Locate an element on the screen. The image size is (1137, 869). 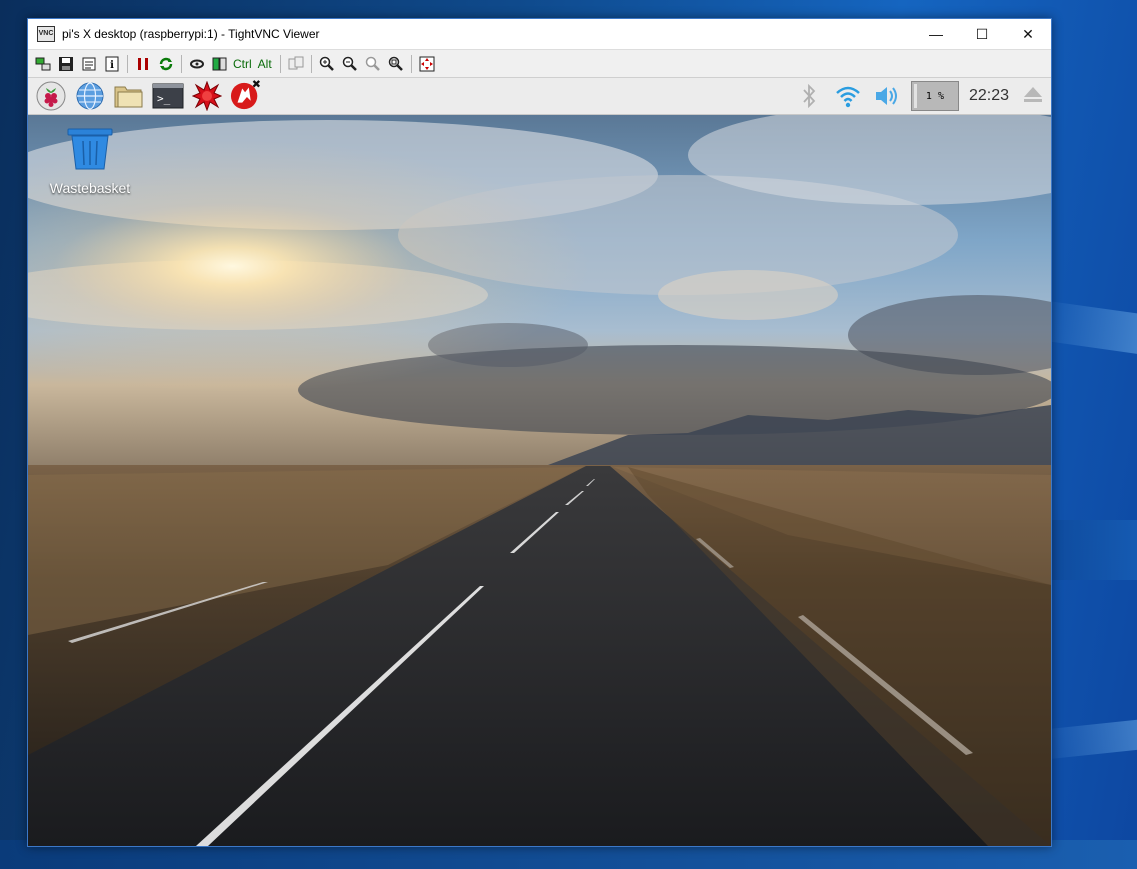
window-controls: — ☐ ✕ is located at coordinates (982, 34).